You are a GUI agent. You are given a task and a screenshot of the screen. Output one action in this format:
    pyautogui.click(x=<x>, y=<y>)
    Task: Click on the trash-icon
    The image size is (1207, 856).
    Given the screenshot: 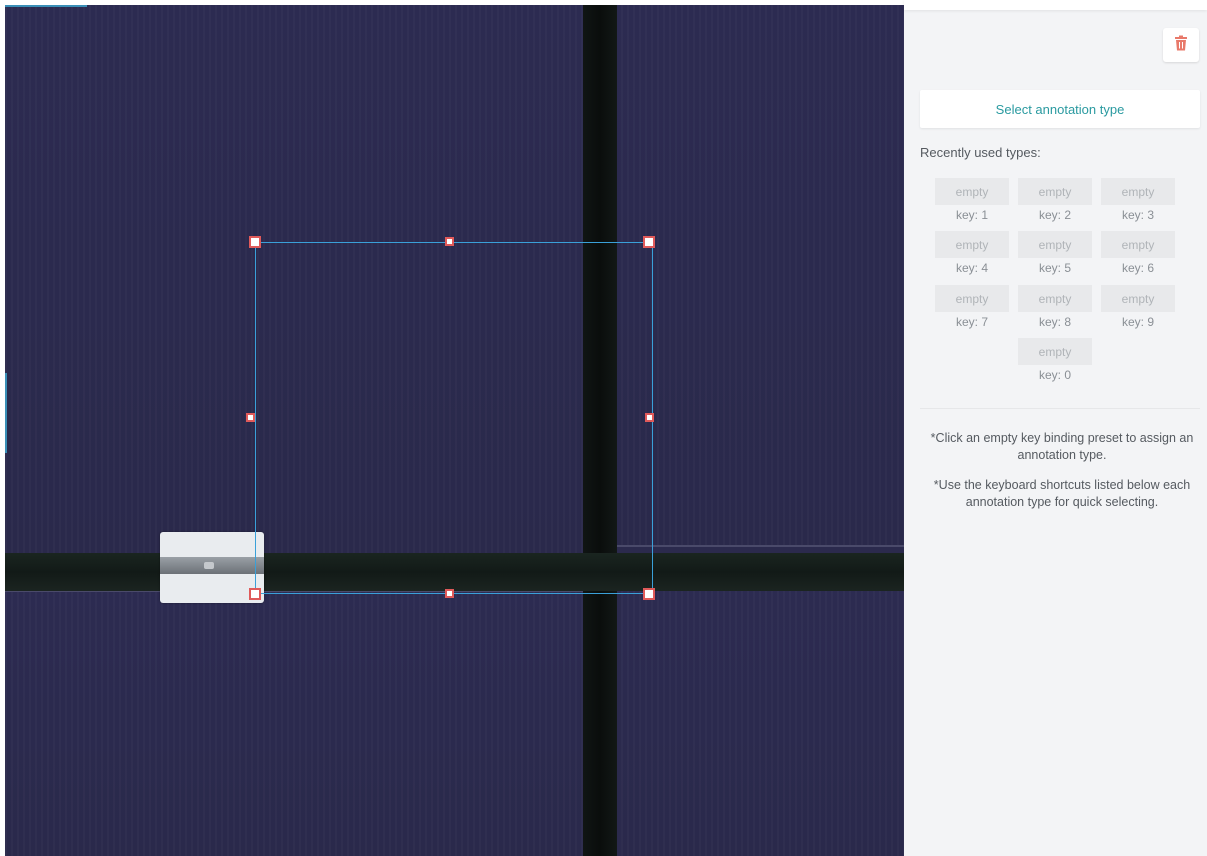 What is the action you would take?
    pyautogui.click(x=1181, y=45)
    